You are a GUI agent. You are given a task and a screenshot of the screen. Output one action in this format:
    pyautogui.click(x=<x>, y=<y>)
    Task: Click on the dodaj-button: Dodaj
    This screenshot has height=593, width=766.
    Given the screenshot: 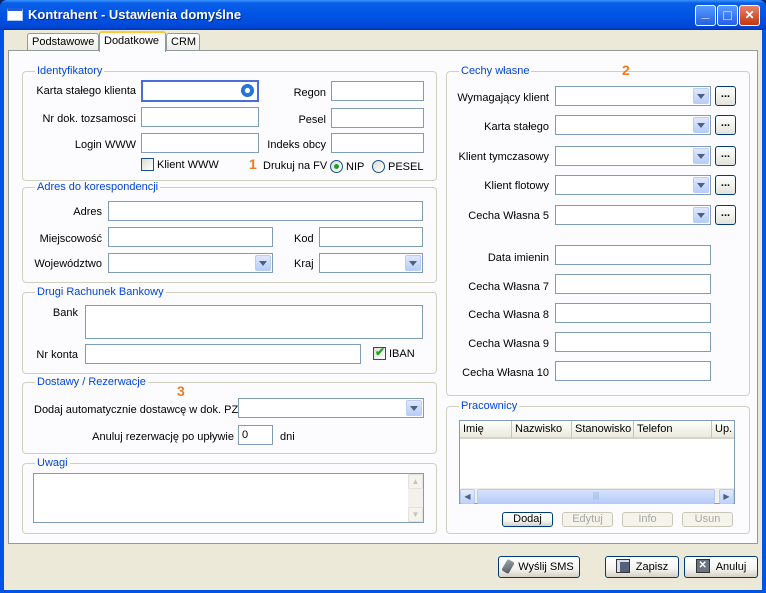 What is the action you would take?
    pyautogui.click(x=527, y=519)
    